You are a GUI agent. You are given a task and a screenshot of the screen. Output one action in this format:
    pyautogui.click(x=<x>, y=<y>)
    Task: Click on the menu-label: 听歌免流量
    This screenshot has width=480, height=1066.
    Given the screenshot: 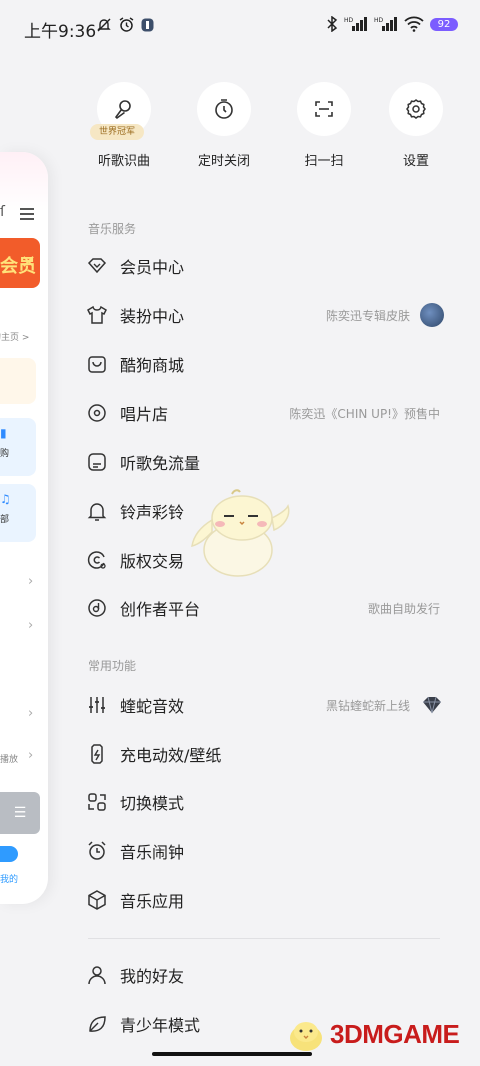 What is the action you would take?
    pyautogui.click(x=160, y=463)
    